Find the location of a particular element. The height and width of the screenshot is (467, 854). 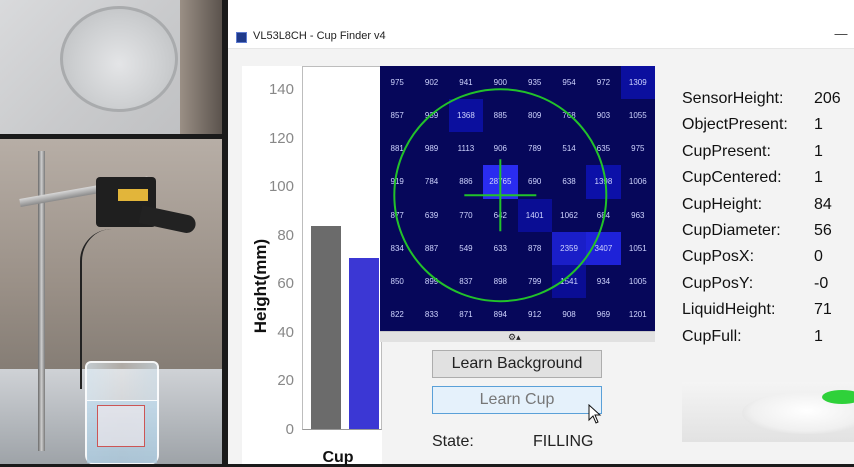

state-label: State: is located at coordinates (453, 441).